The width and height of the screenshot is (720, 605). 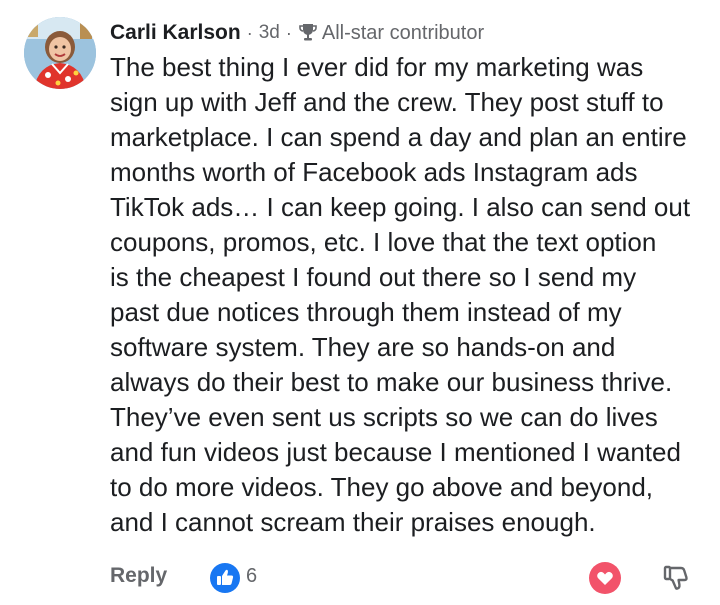 What do you see at coordinates (175, 33) in the screenshot?
I see `author-name: Carli Karlson` at bounding box center [175, 33].